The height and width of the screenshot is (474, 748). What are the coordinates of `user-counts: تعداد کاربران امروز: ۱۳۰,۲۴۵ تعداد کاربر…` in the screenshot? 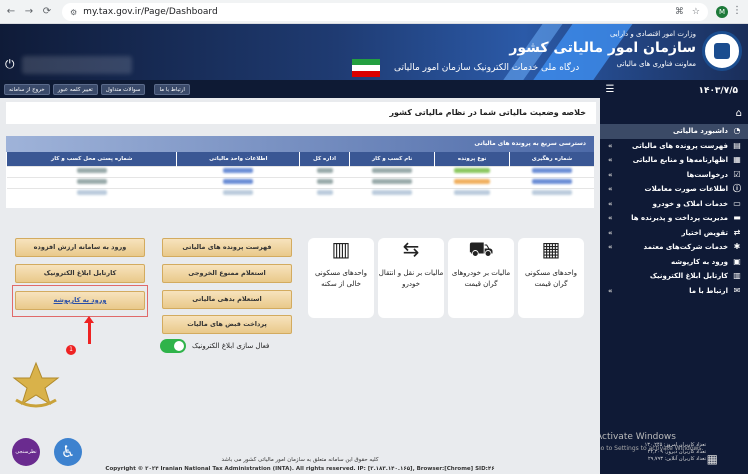 It's located at (675, 452).